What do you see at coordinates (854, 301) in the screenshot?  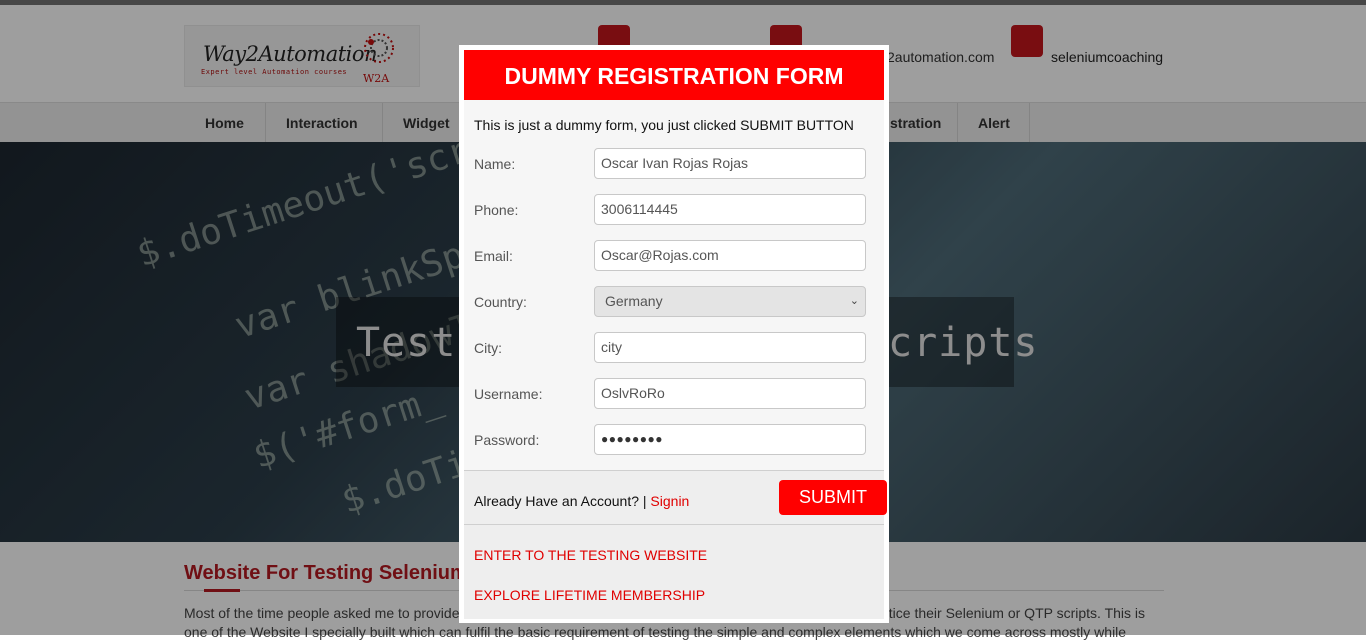 I see `chevron-down-icon: ⌄` at bounding box center [854, 301].